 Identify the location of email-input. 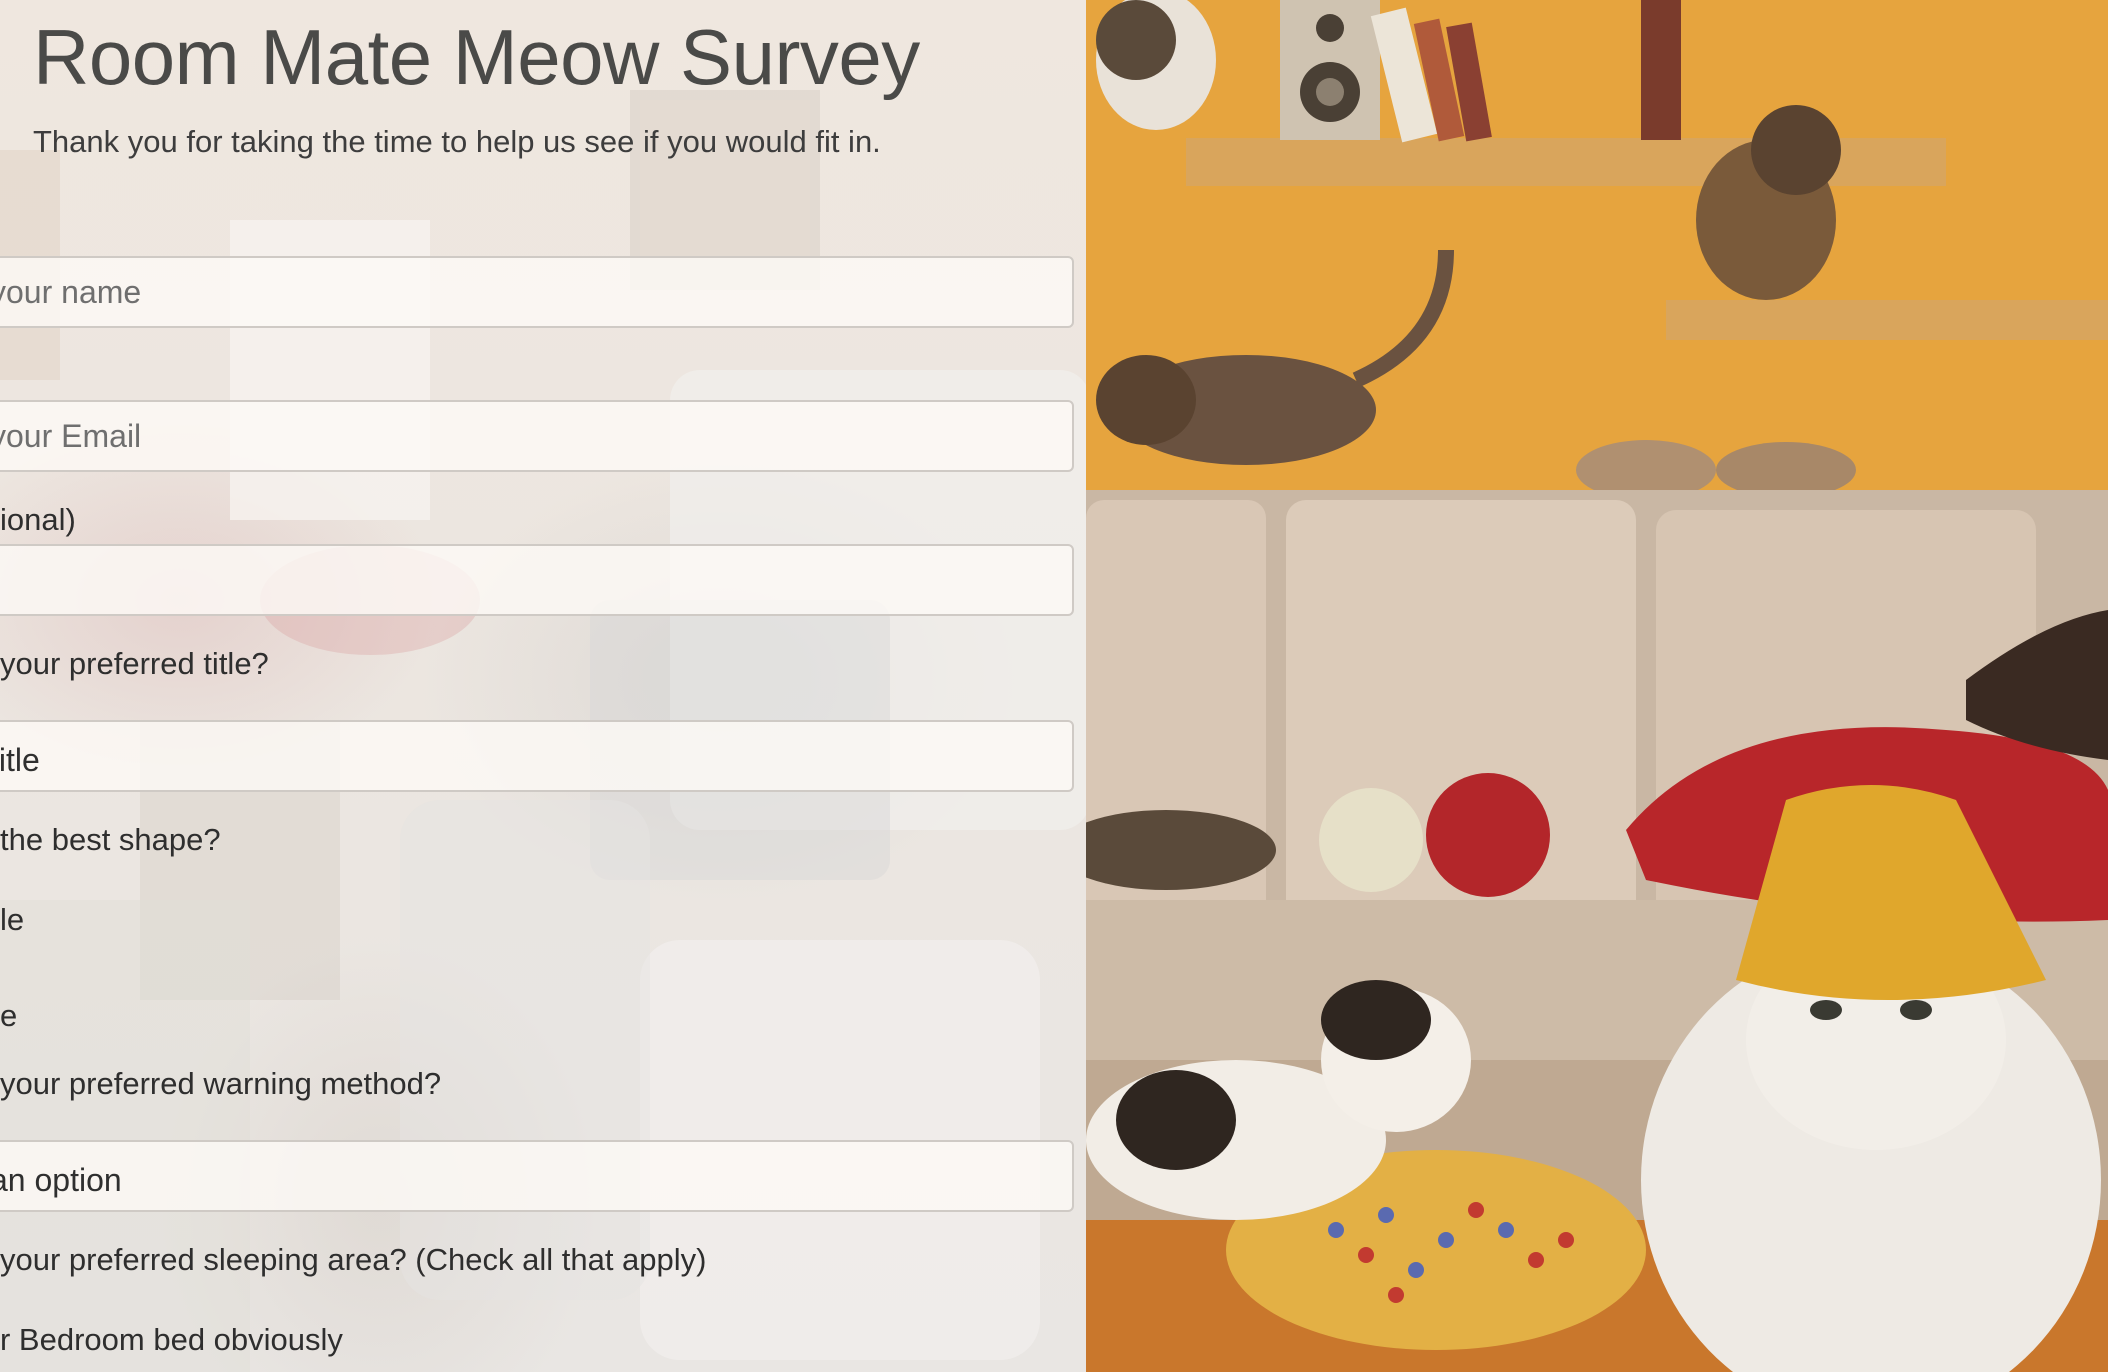
(537, 436).